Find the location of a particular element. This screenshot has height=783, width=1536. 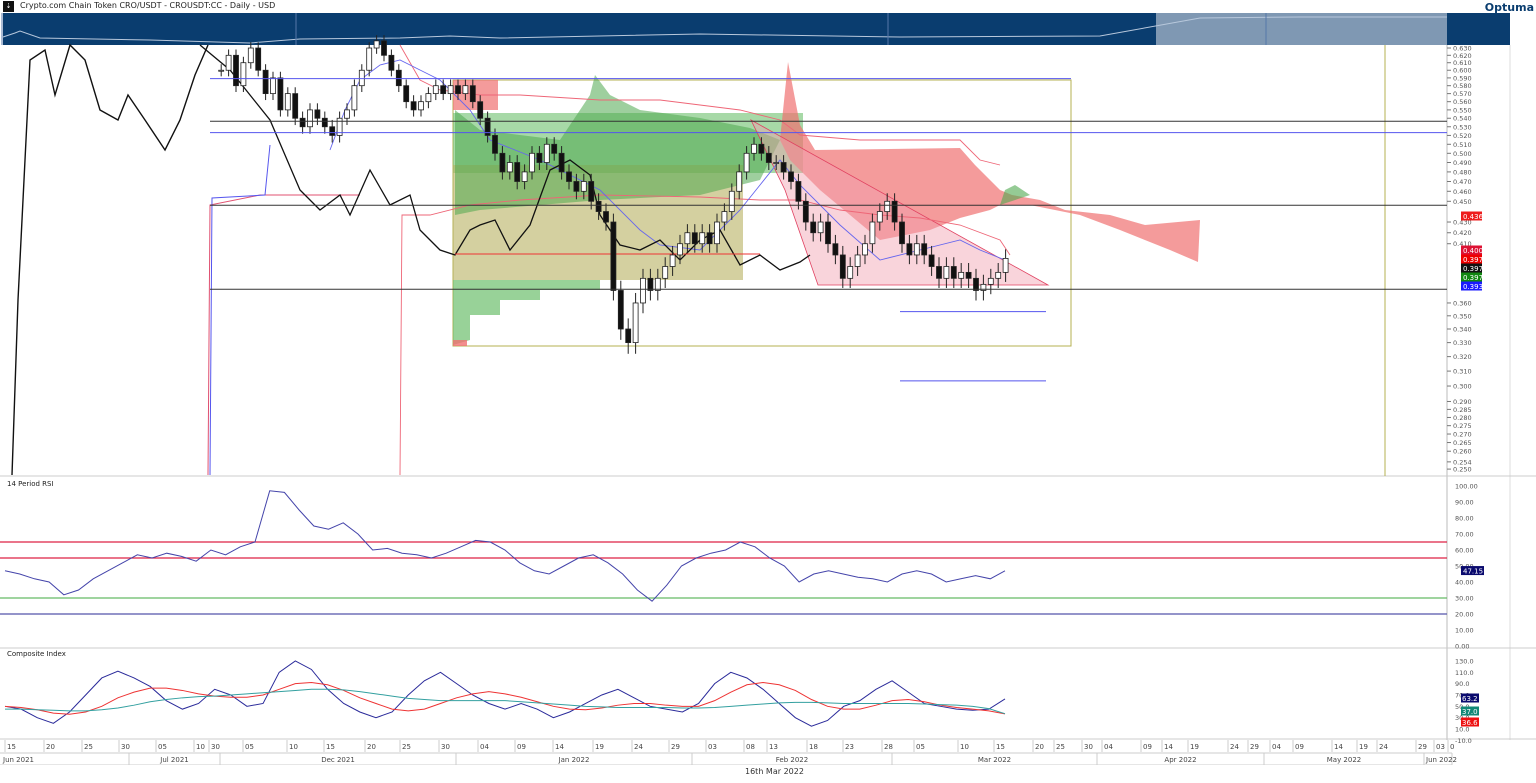

day-label: 03 is located at coordinates (1440, 747).